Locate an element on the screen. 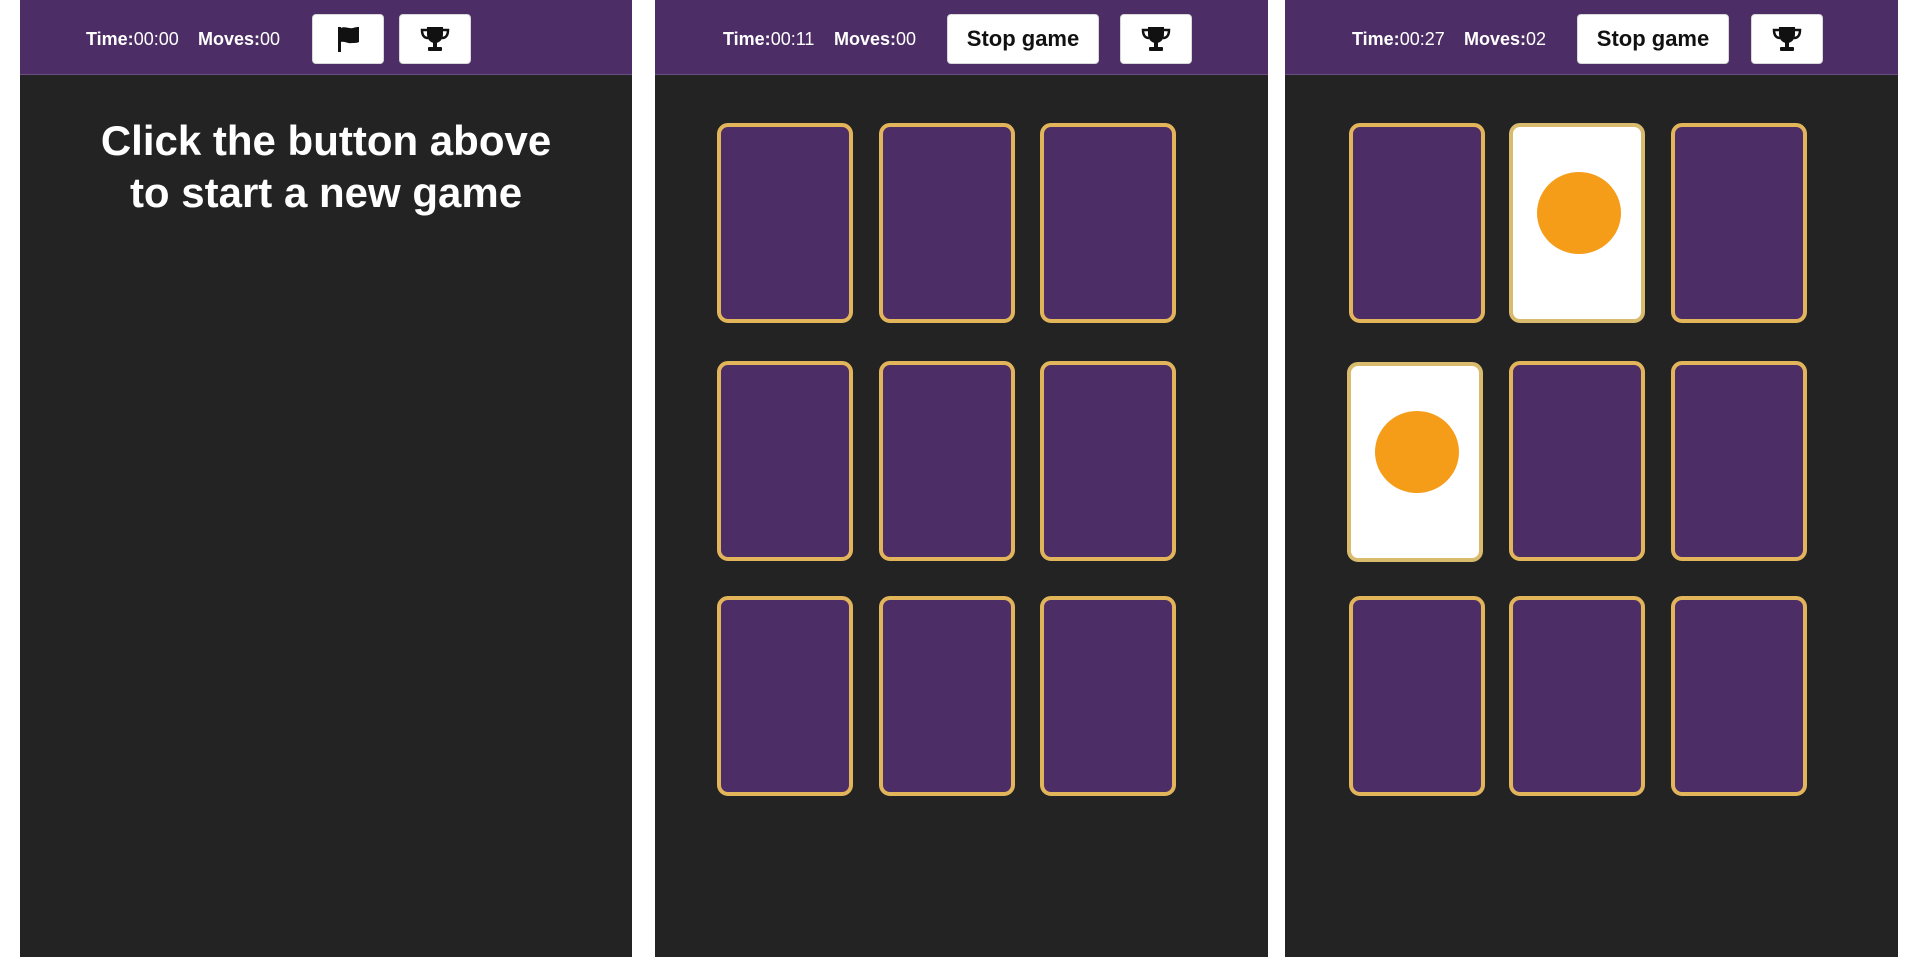 The height and width of the screenshot is (957, 1920). memory-card-4-revealed is located at coordinates (1415, 462).